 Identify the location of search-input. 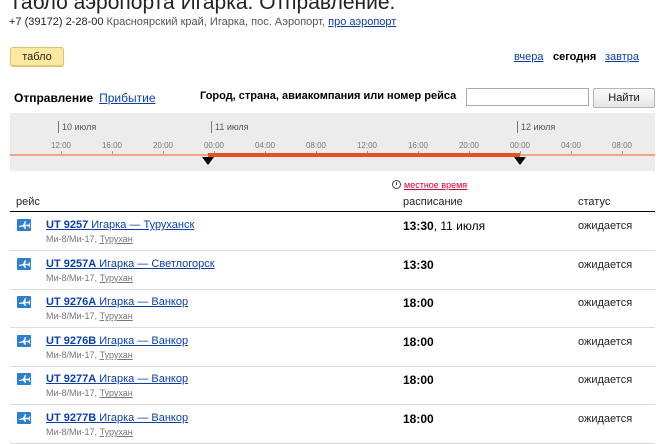
(527, 97).